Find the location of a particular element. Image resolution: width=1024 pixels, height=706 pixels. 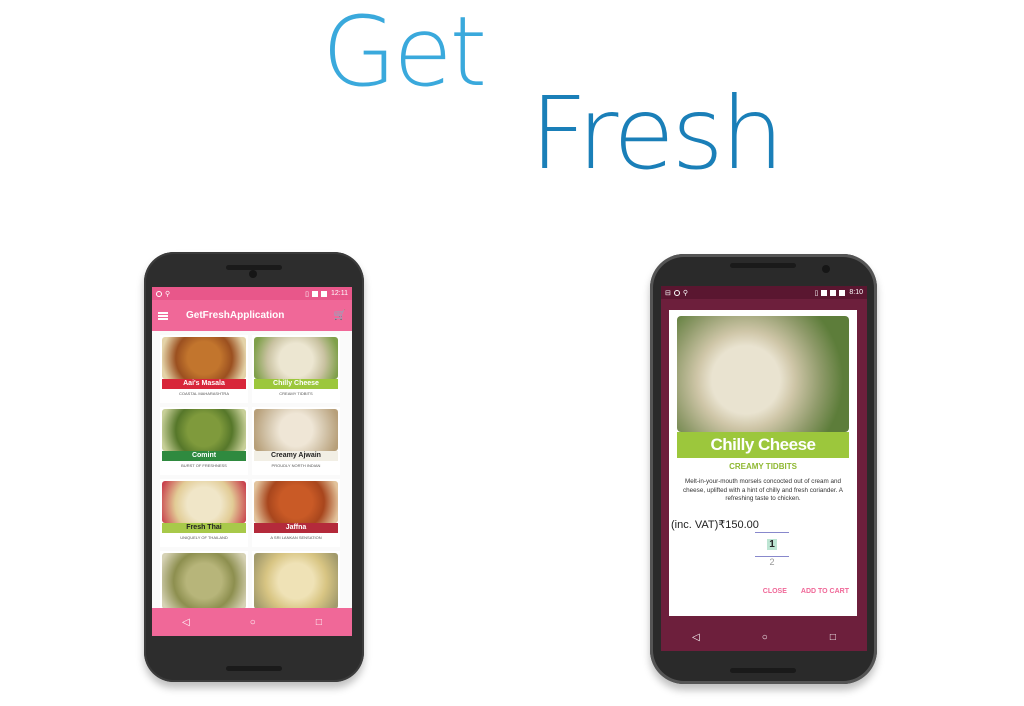

product-name: Jaffna is located at coordinates (296, 528).